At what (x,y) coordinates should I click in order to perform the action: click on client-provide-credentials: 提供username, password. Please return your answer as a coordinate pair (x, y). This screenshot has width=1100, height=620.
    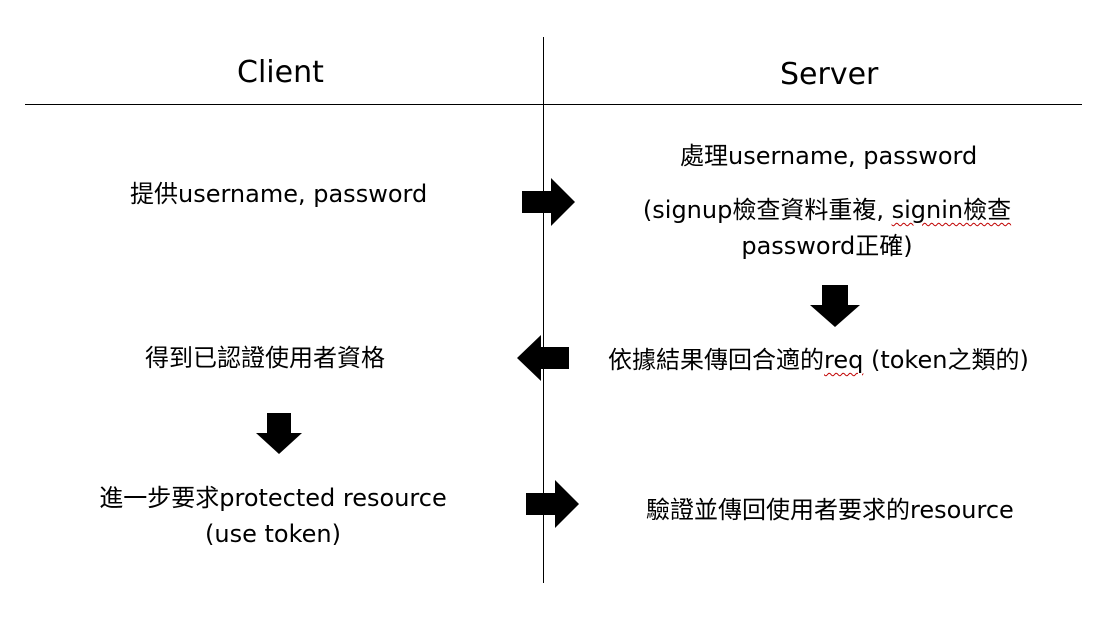
    Looking at the image, I should click on (279, 194).